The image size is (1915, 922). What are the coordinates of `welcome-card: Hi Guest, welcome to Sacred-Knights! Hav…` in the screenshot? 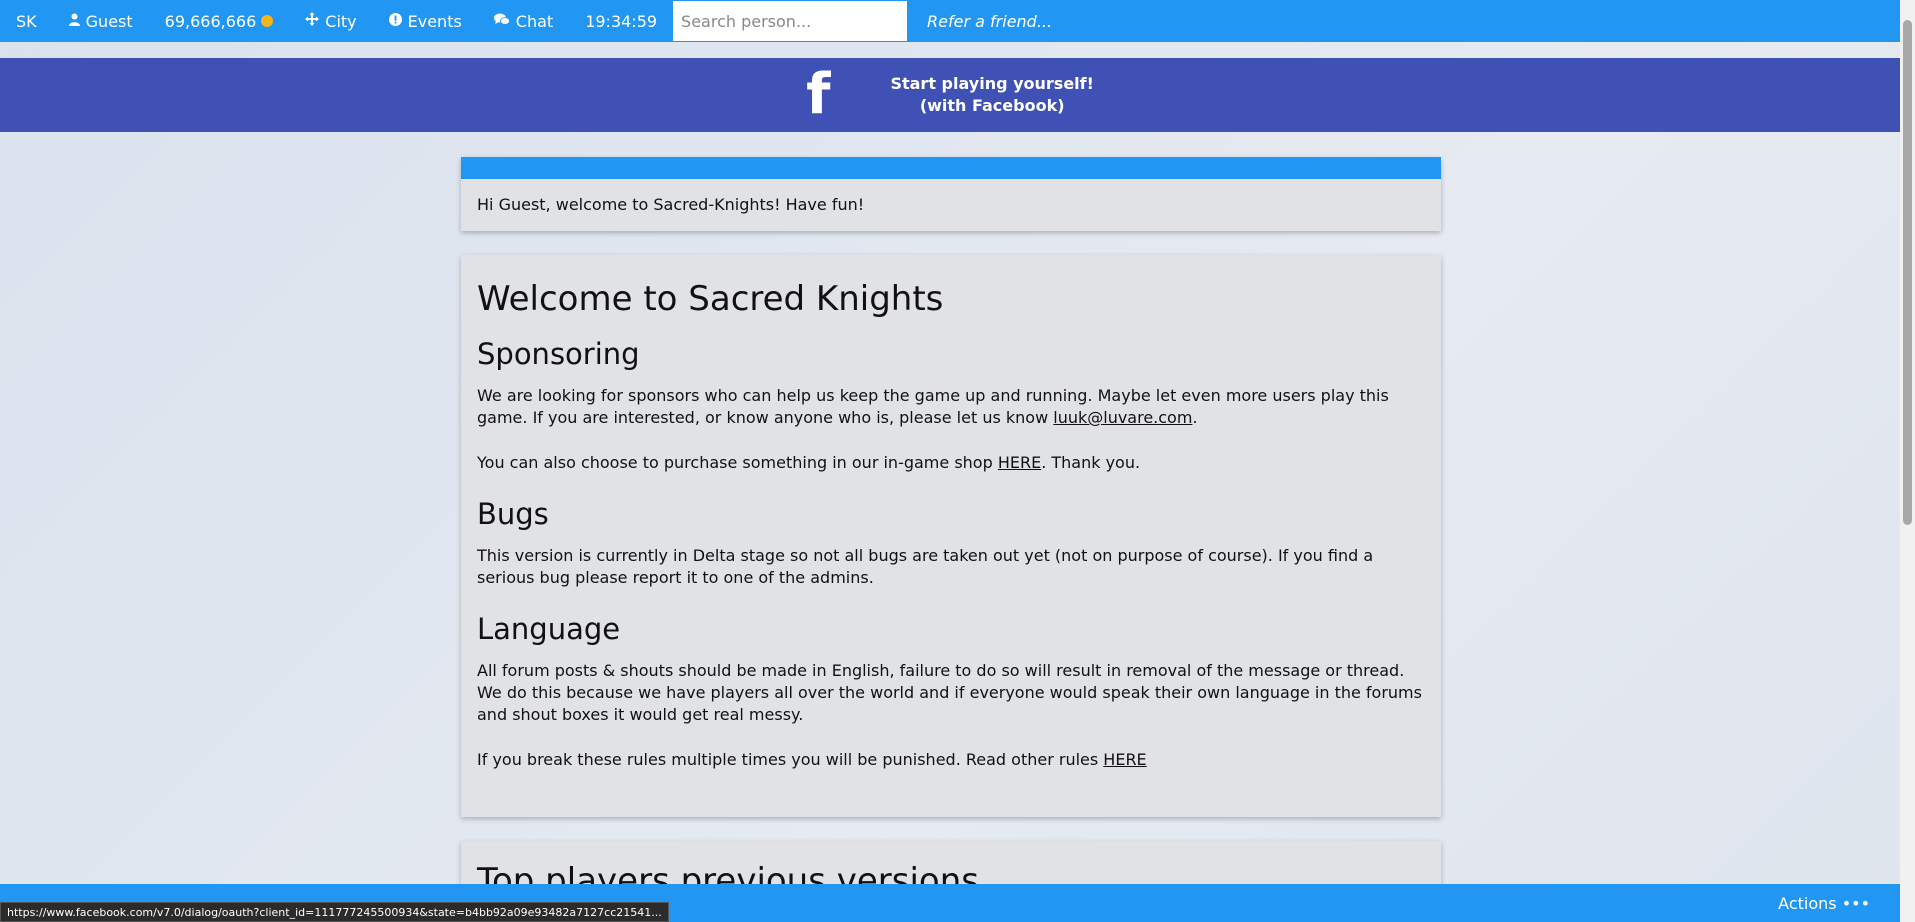 It's located at (951, 194).